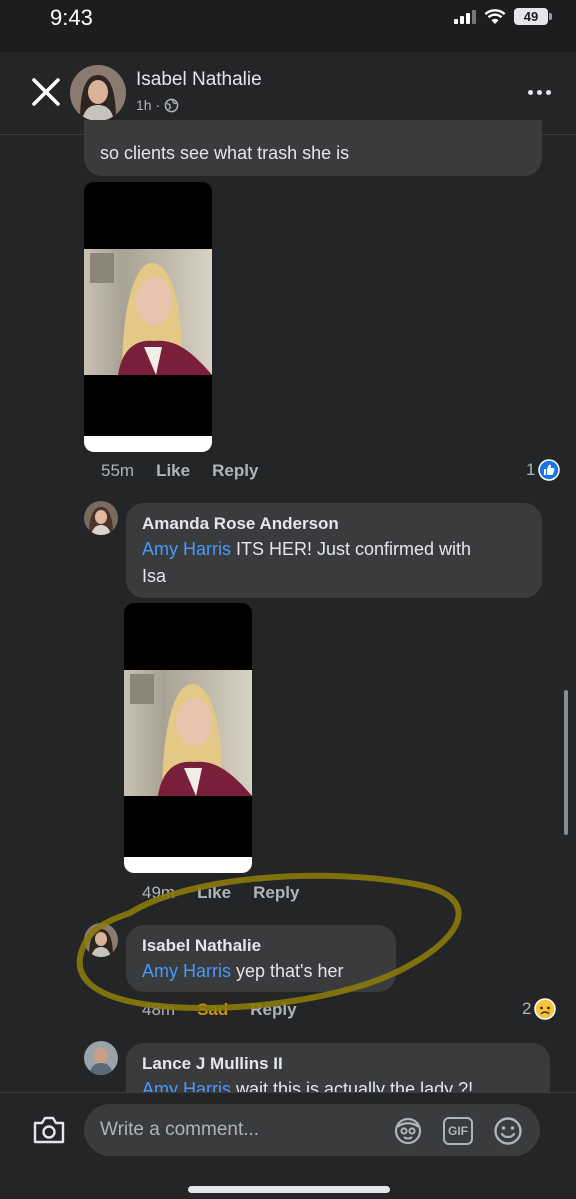 The height and width of the screenshot is (1199, 576). I want to click on post-meta: 1h ·, so click(157, 105).